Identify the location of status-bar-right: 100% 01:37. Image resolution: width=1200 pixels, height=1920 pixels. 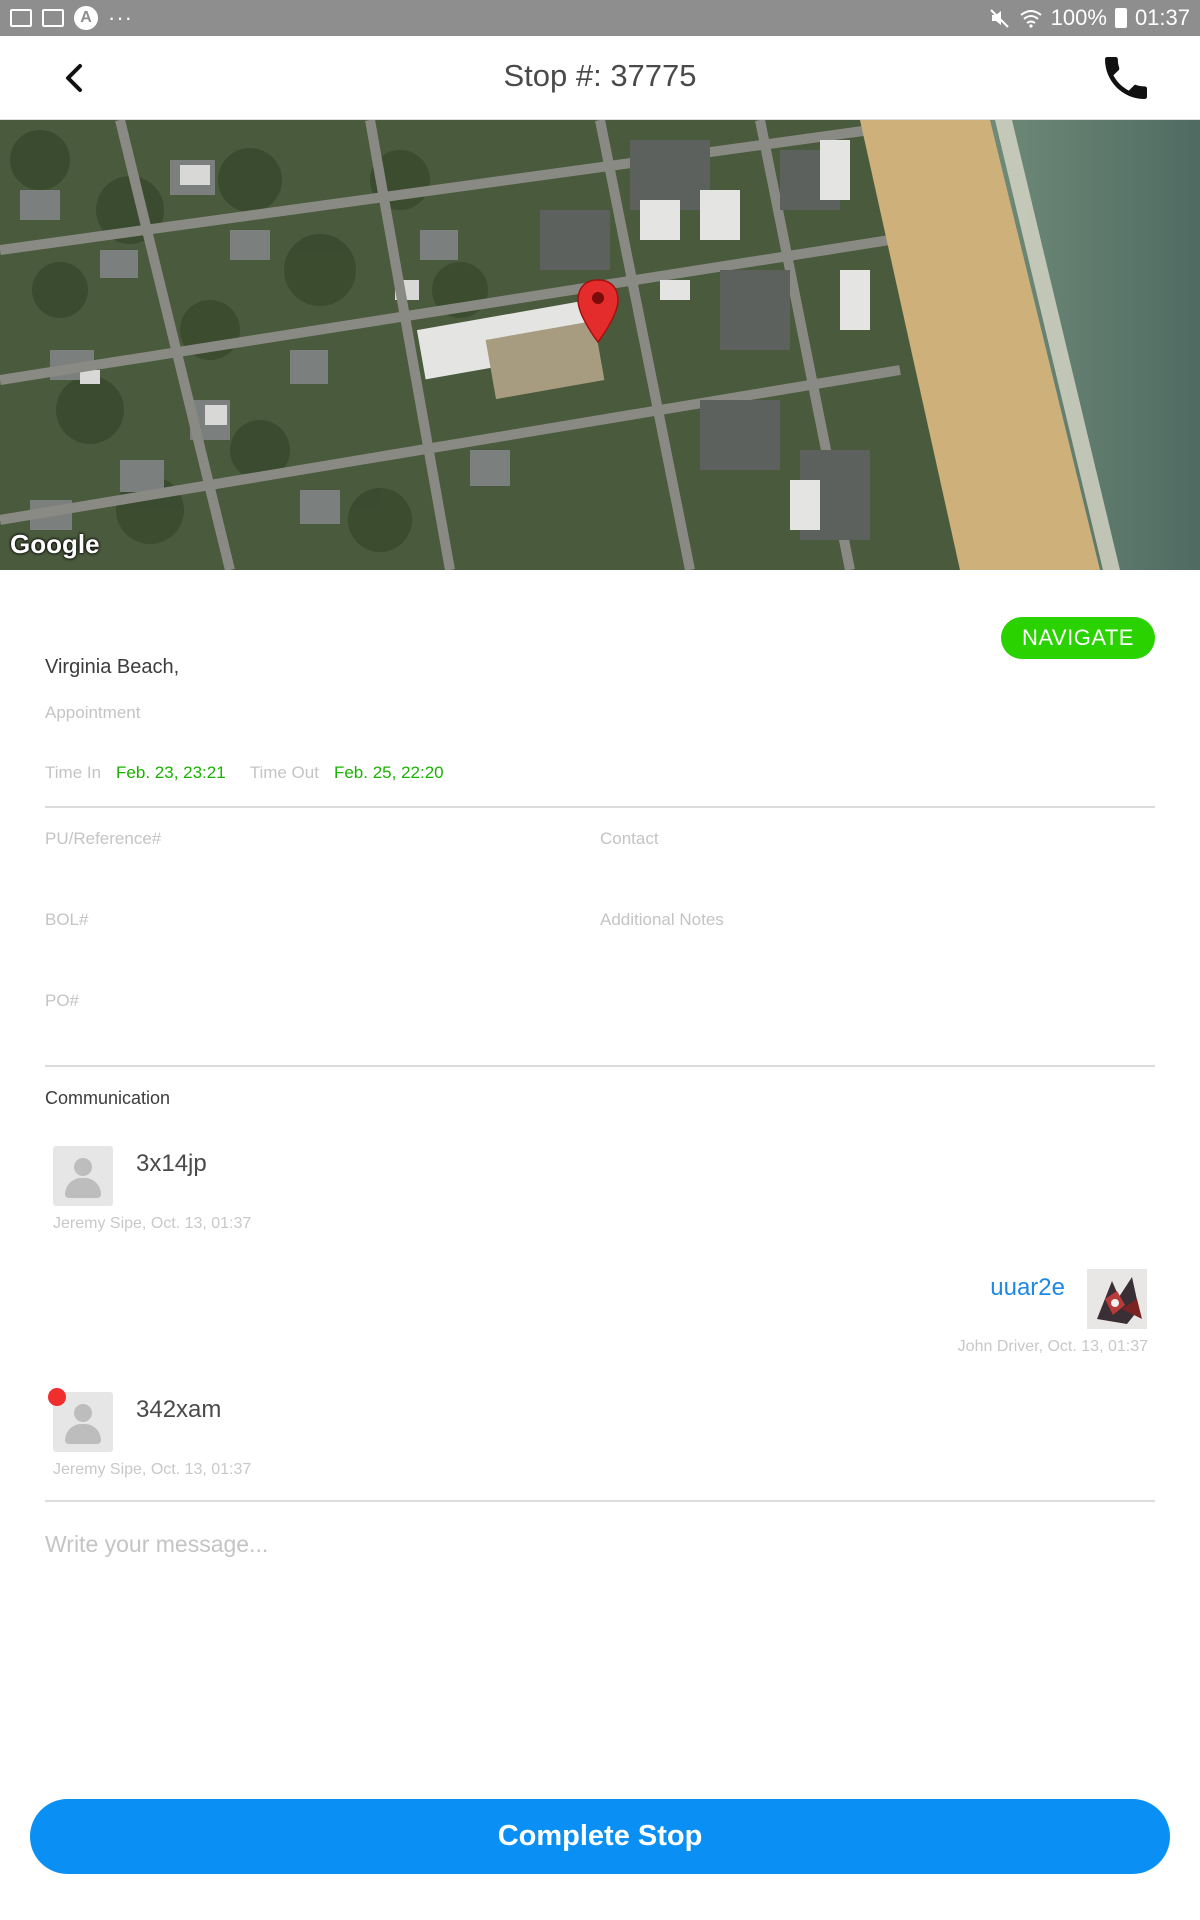
(1089, 17).